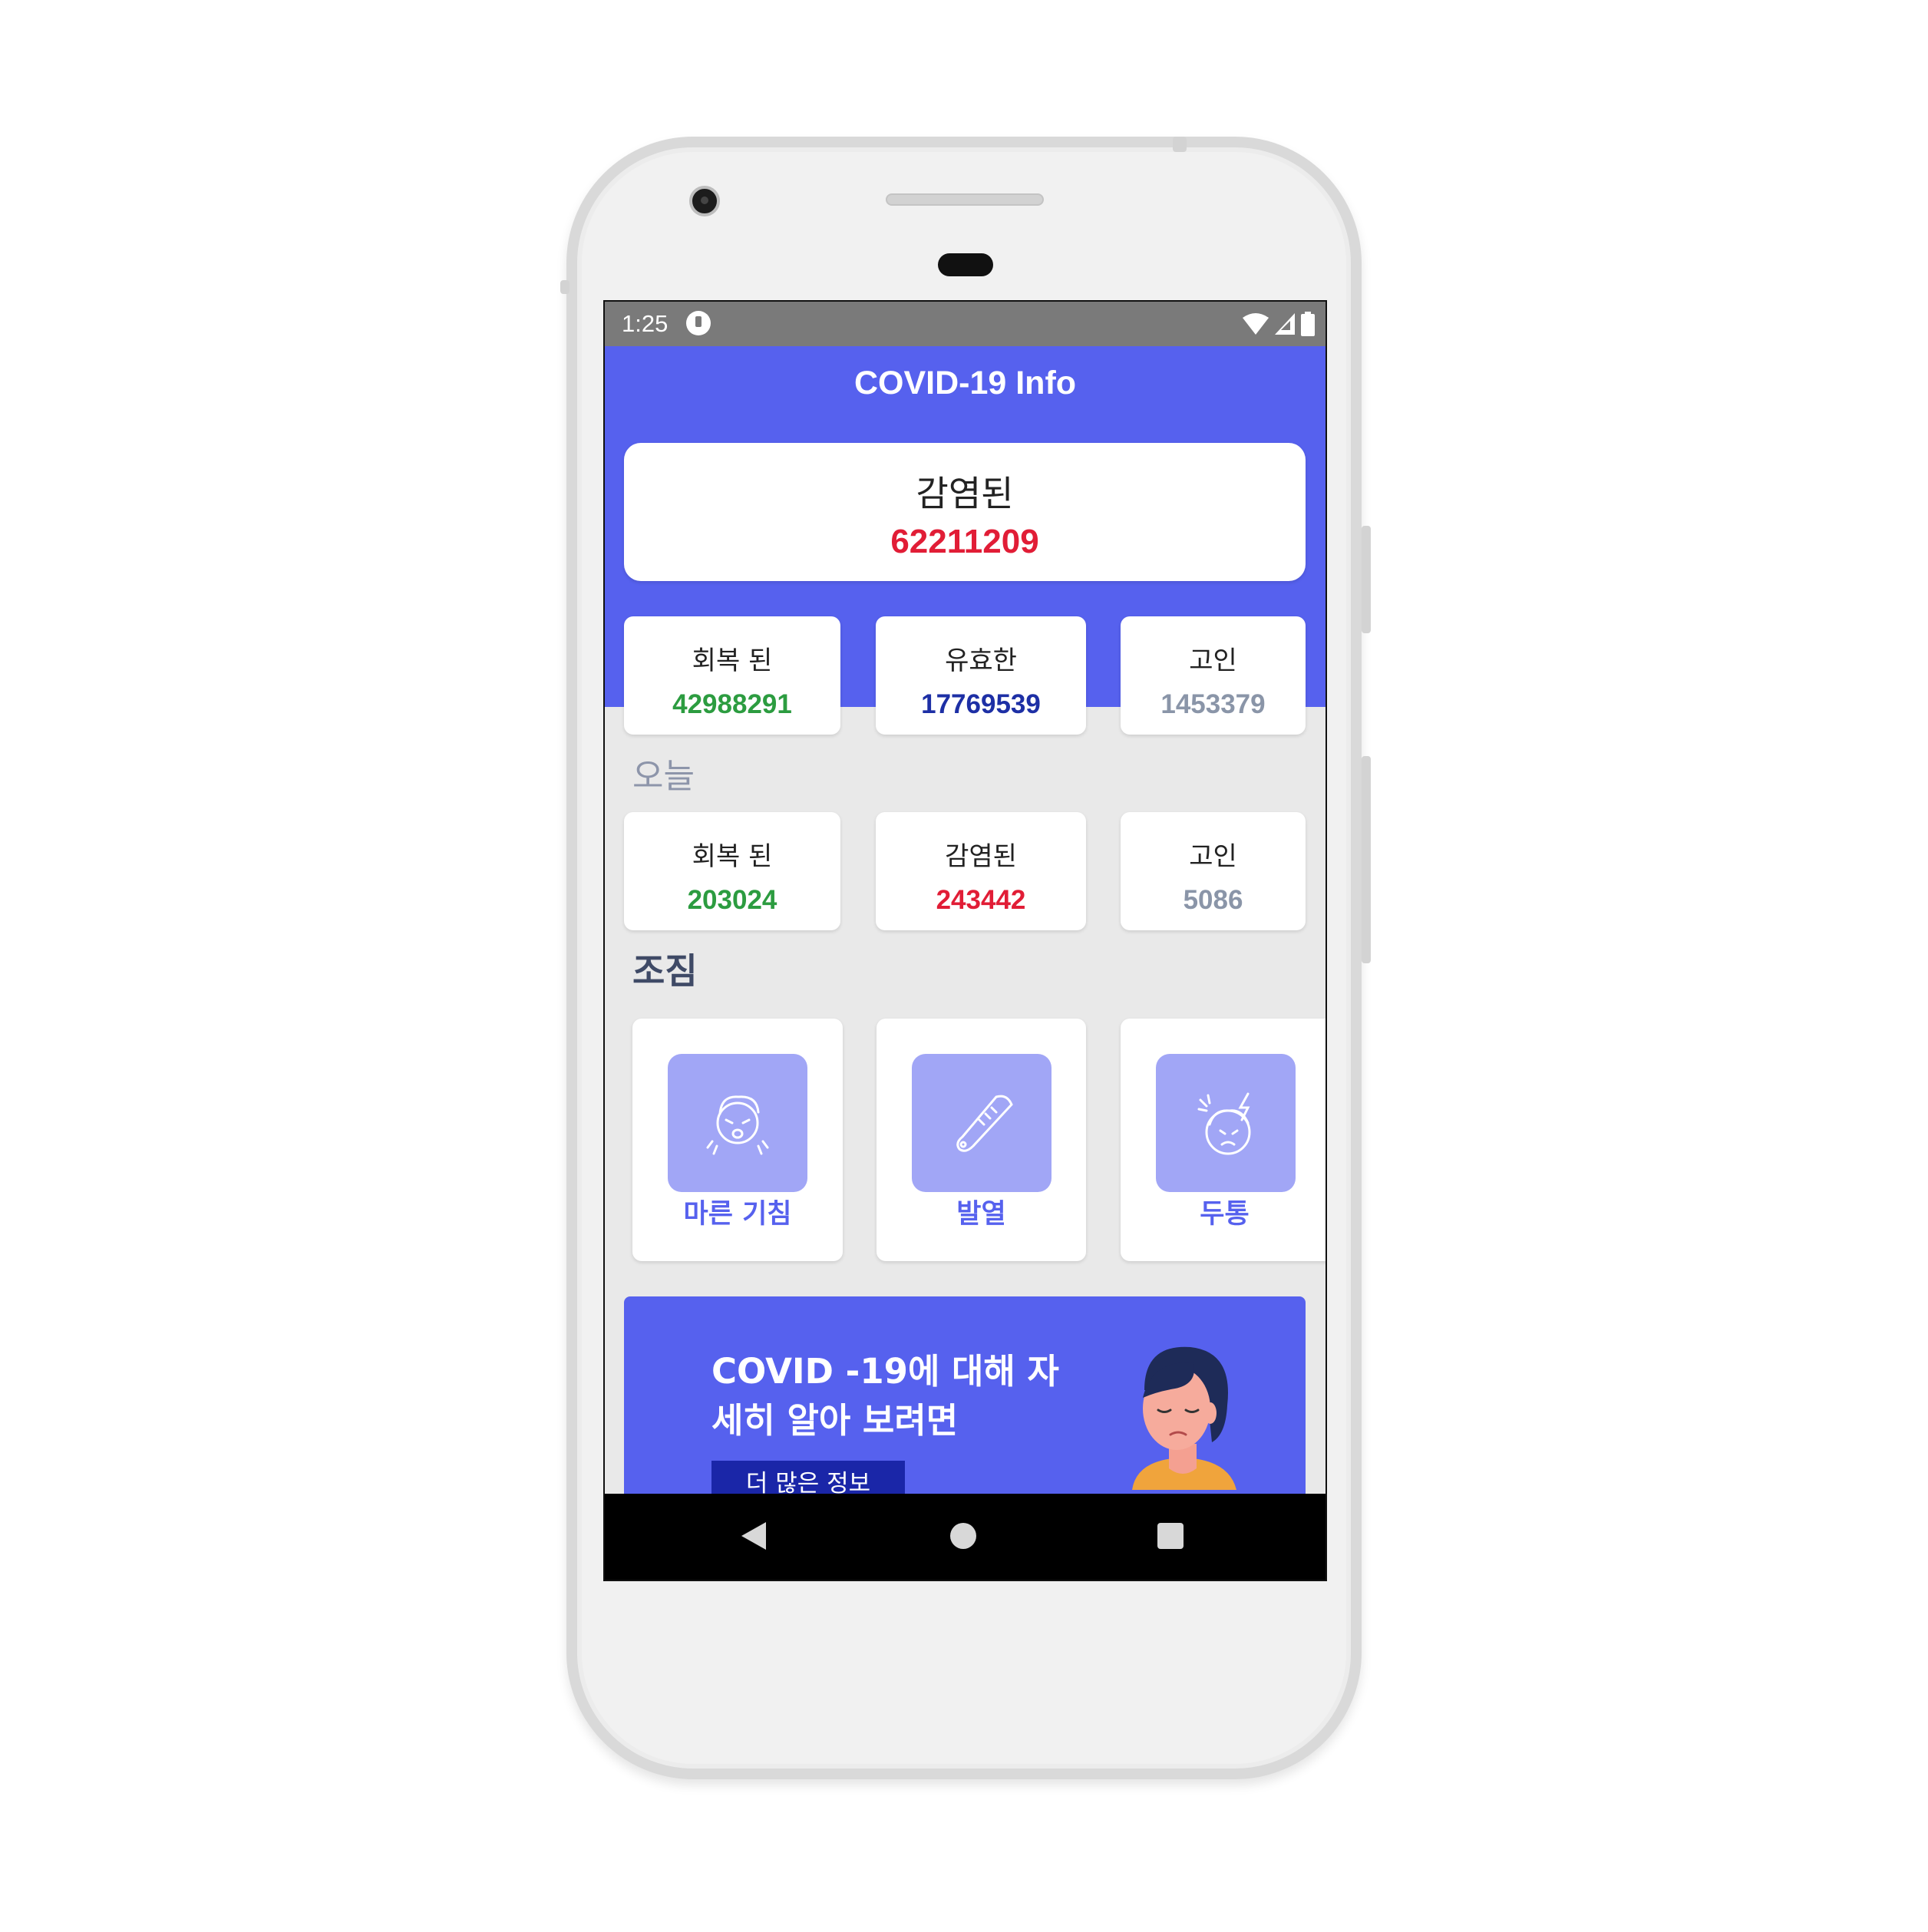 Image resolution: width=1928 pixels, height=1932 pixels. I want to click on system-navigation-bar, so click(966, 1537).